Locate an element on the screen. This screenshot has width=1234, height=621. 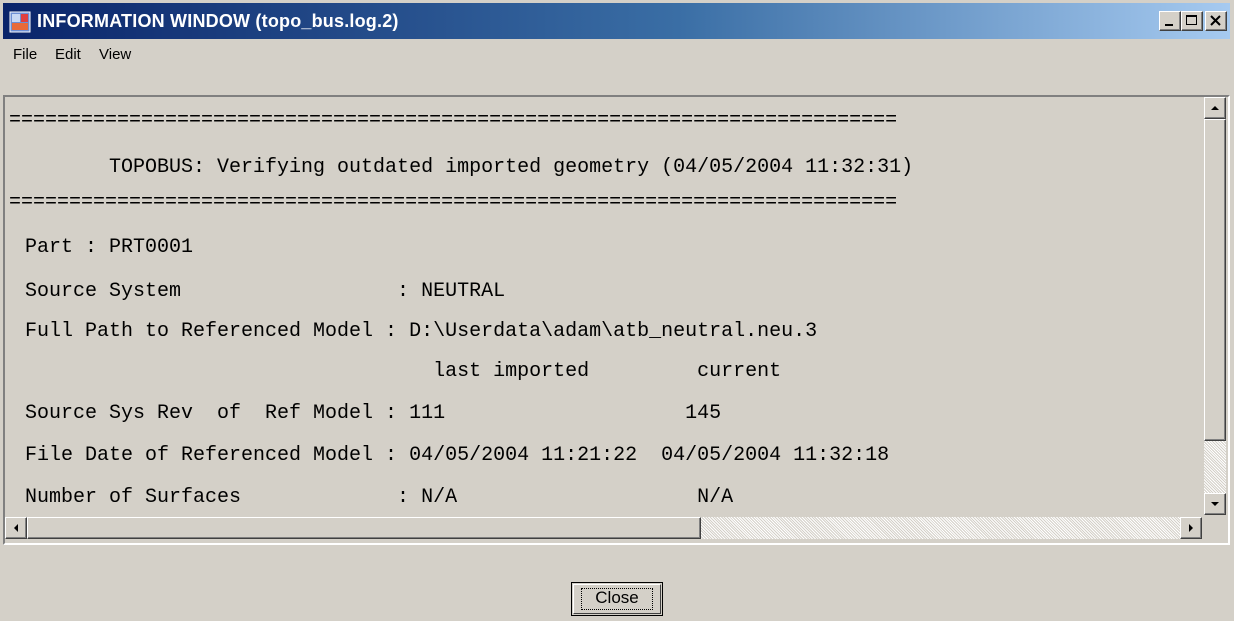
arrow-up-icon is located at coordinates (1215, 108).